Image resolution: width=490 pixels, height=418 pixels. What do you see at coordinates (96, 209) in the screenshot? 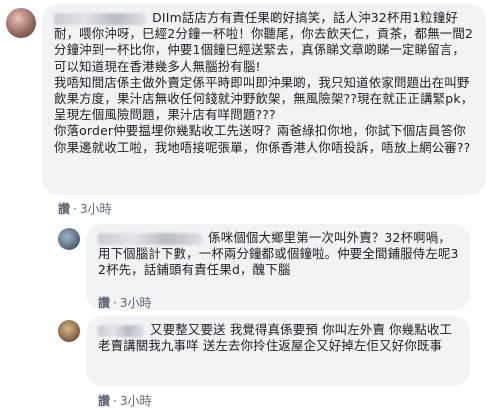
I see `comment-timestamp: 3小時` at bounding box center [96, 209].